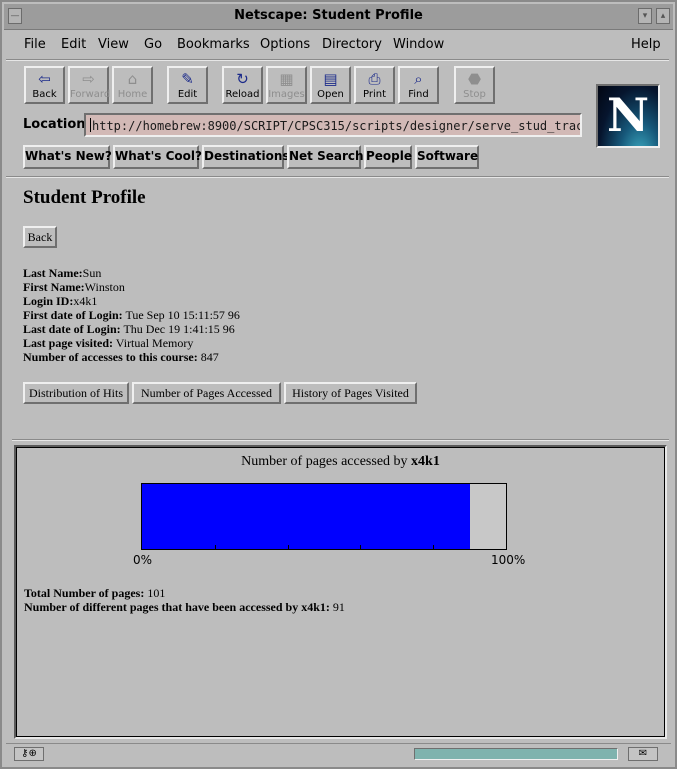  What do you see at coordinates (306, 516) in the screenshot?
I see `pages-accessed-bar` at bounding box center [306, 516].